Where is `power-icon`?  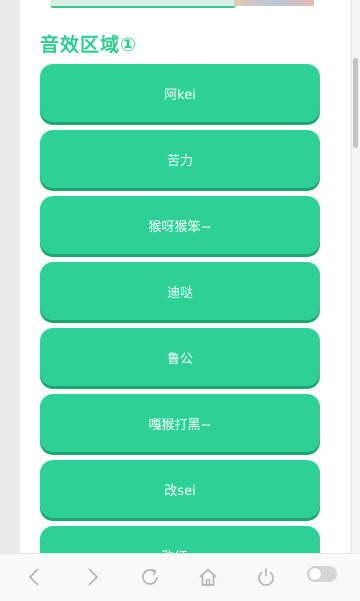
power-icon is located at coordinates (266, 577).